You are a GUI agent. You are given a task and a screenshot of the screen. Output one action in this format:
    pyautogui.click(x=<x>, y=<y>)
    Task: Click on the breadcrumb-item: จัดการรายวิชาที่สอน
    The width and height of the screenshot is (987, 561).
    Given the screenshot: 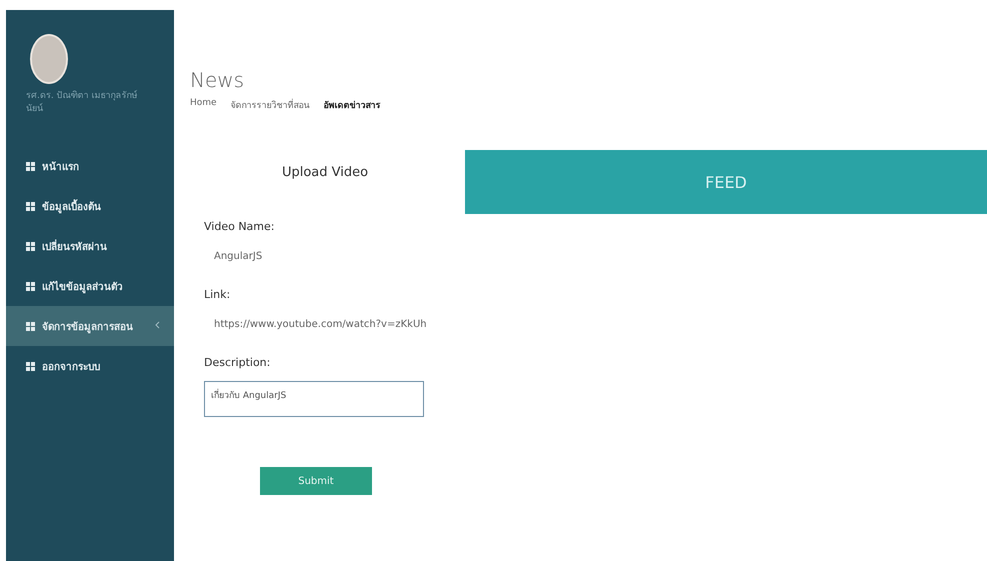 What is the action you would take?
    pyautogui.click(x=270, y=105)
    